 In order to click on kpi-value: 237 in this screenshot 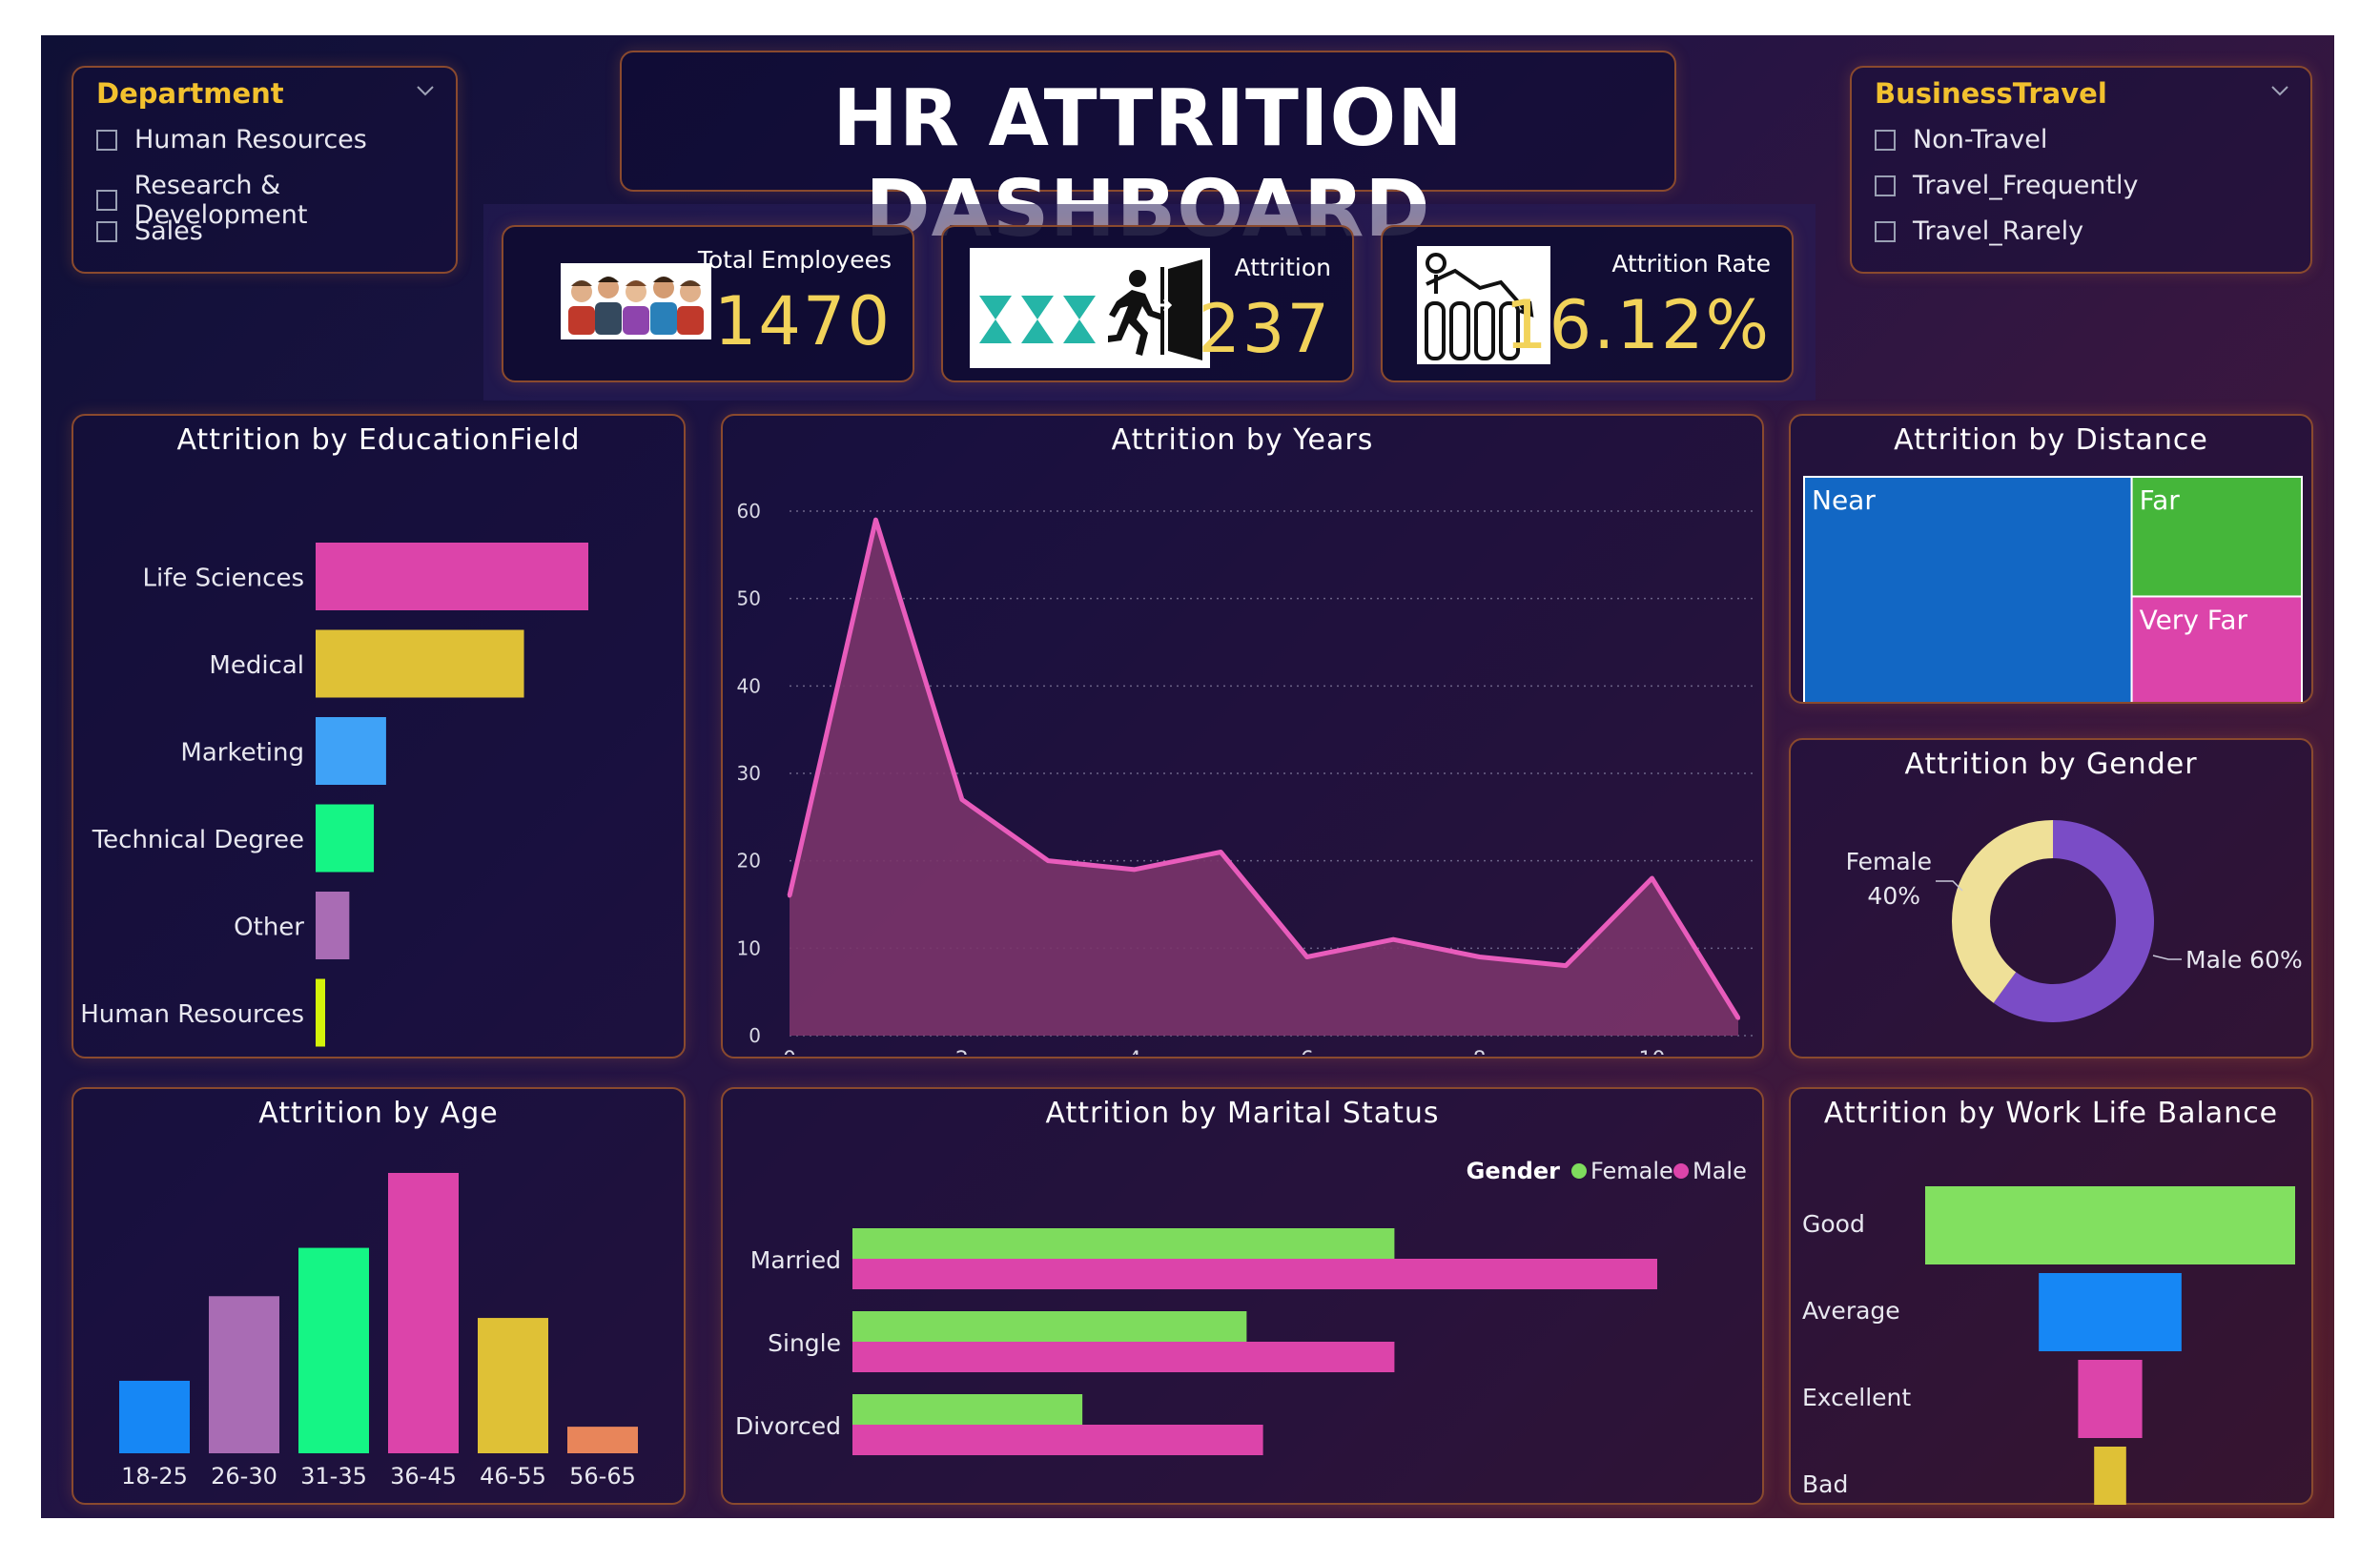, I will do `click(1264, 329)`.